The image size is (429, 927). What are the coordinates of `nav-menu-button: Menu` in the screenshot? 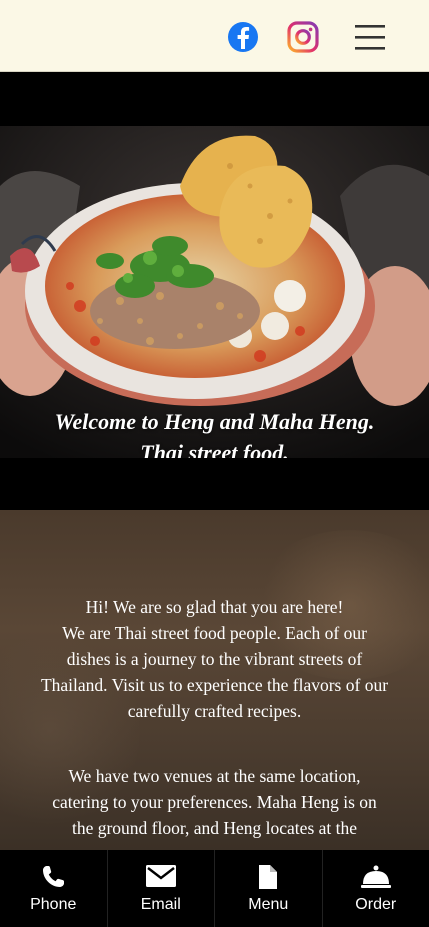 It's located at (268, 888).